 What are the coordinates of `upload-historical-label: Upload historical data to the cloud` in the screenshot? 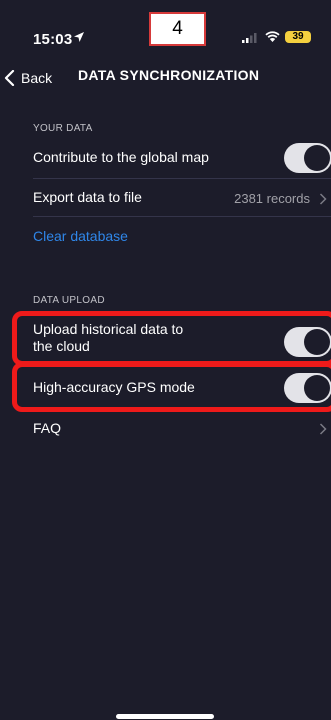 It's located at (108, 338).